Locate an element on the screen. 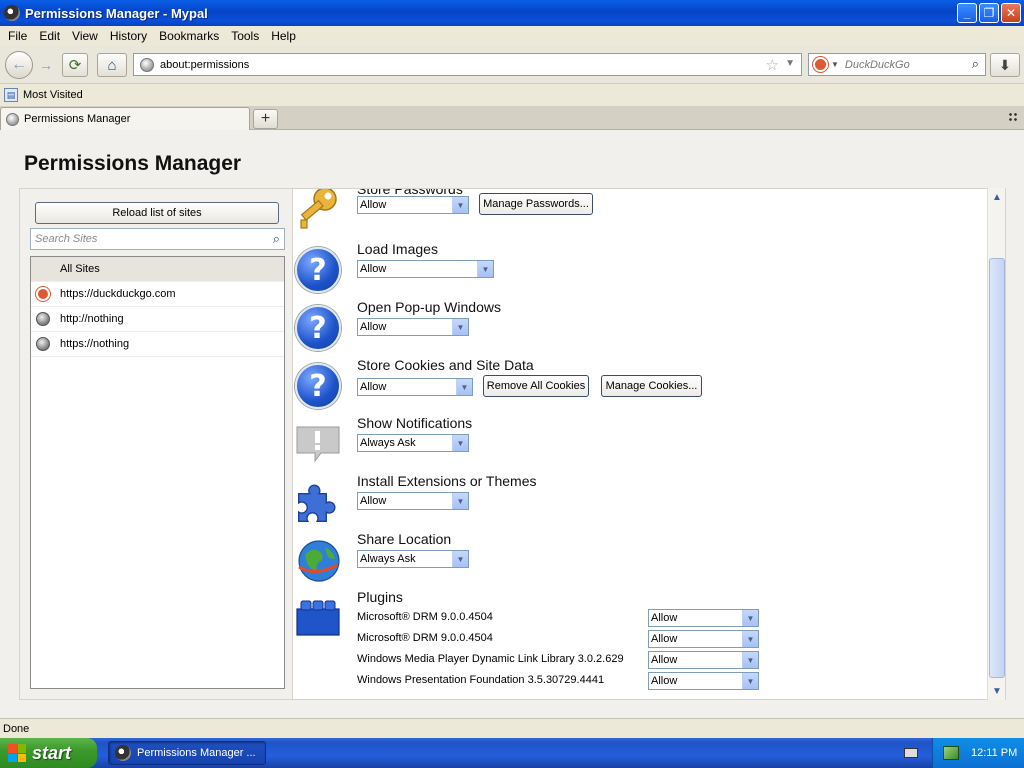 This screenshot has height=768, width=1024. bookmarks-toolbar: ▤ Most Visited is located at coordinates (512, 95).